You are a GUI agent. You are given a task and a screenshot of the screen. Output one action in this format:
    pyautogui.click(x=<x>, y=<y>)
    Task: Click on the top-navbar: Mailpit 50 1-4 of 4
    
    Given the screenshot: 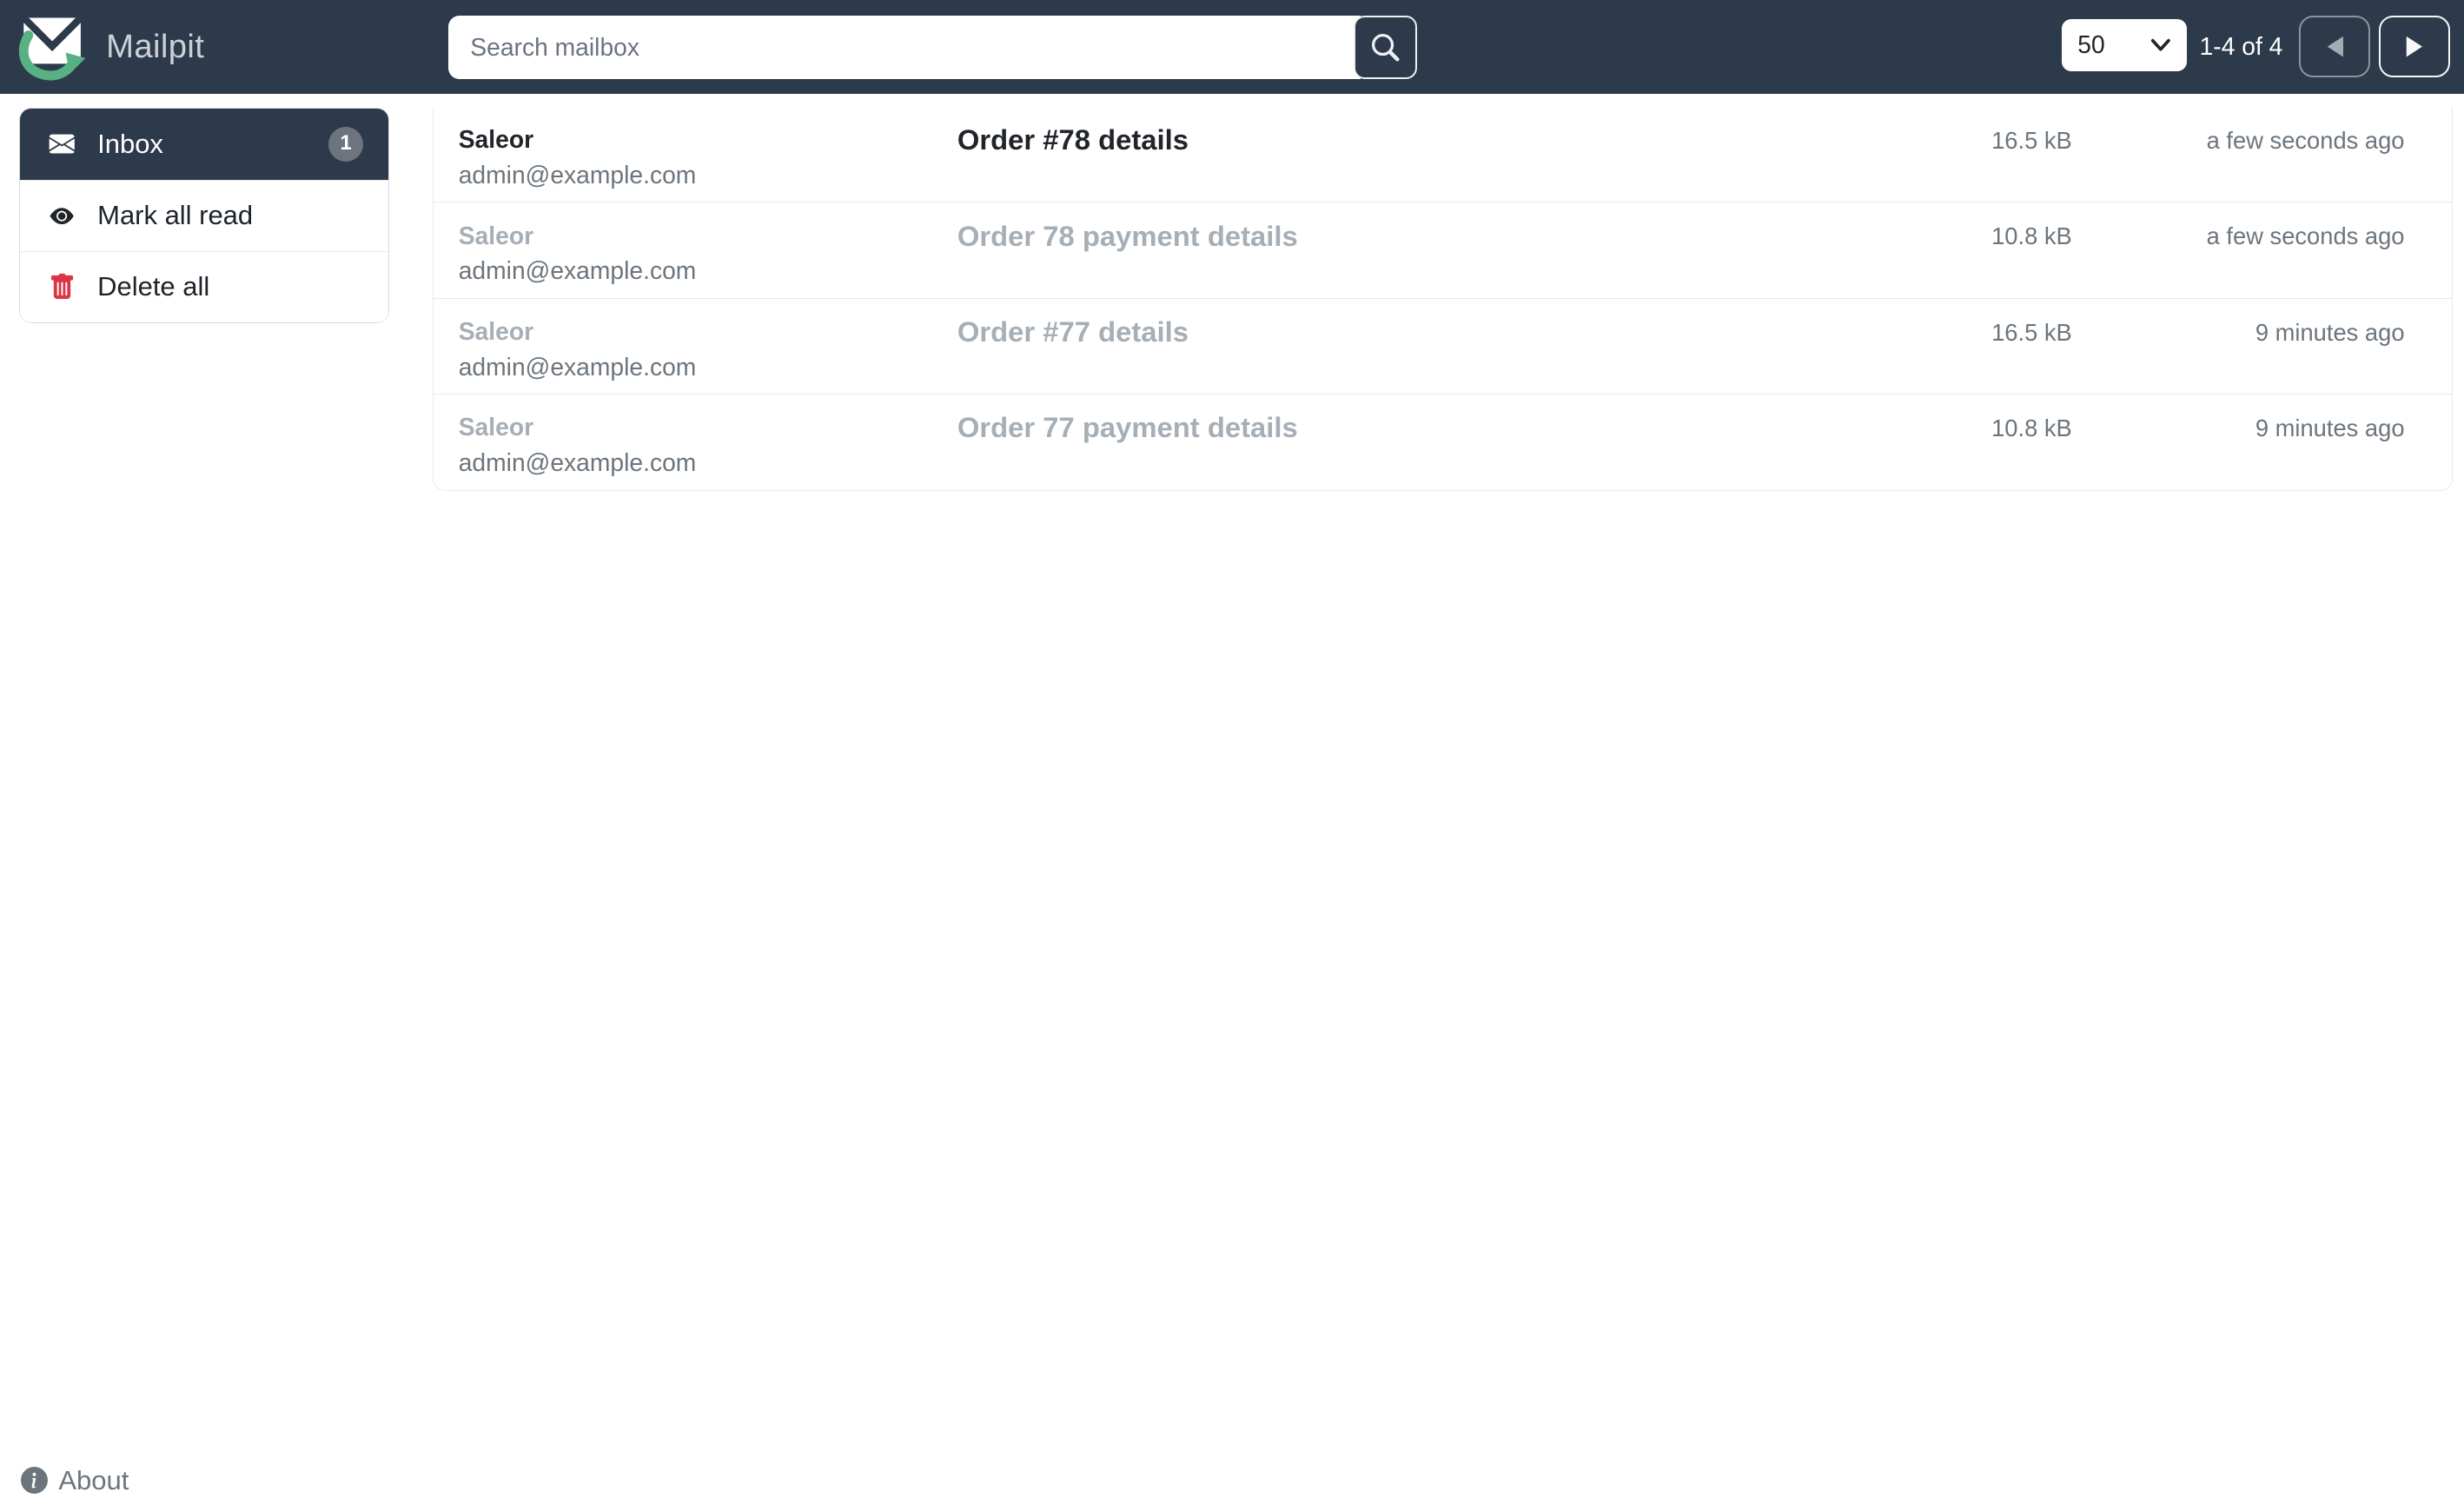 What is the action you would take?
    pyautogui.click(x=1232, y=47)
    